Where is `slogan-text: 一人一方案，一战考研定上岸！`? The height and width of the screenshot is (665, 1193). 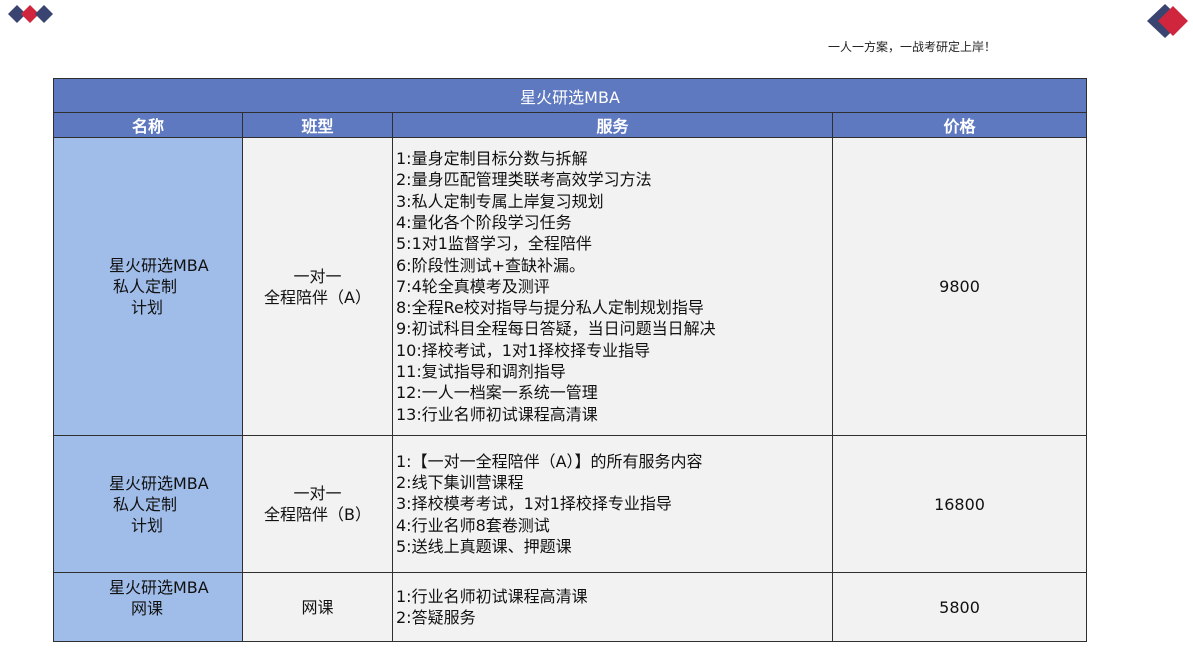 slogan-text: 一人一方案，一战考研定上岸！ is located at coordinates (912, 47).